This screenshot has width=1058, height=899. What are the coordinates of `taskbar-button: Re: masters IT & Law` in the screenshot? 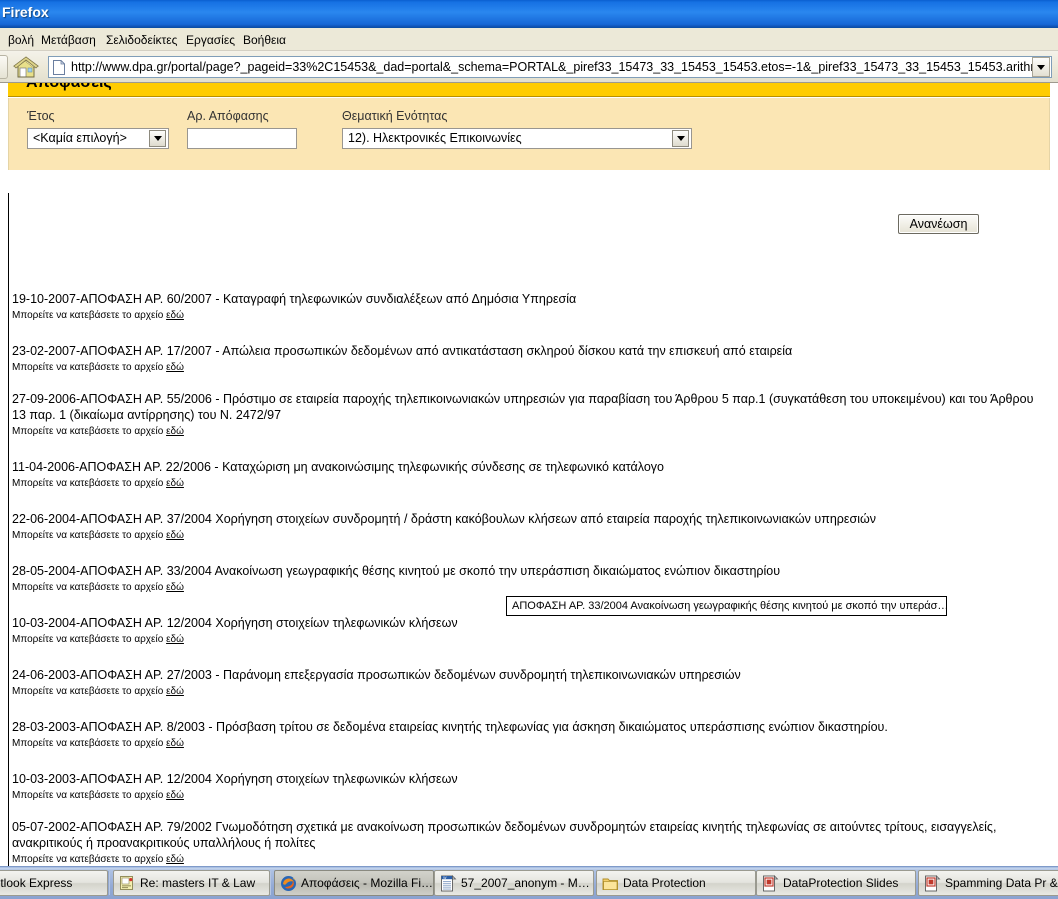 It's located at (191, 883).